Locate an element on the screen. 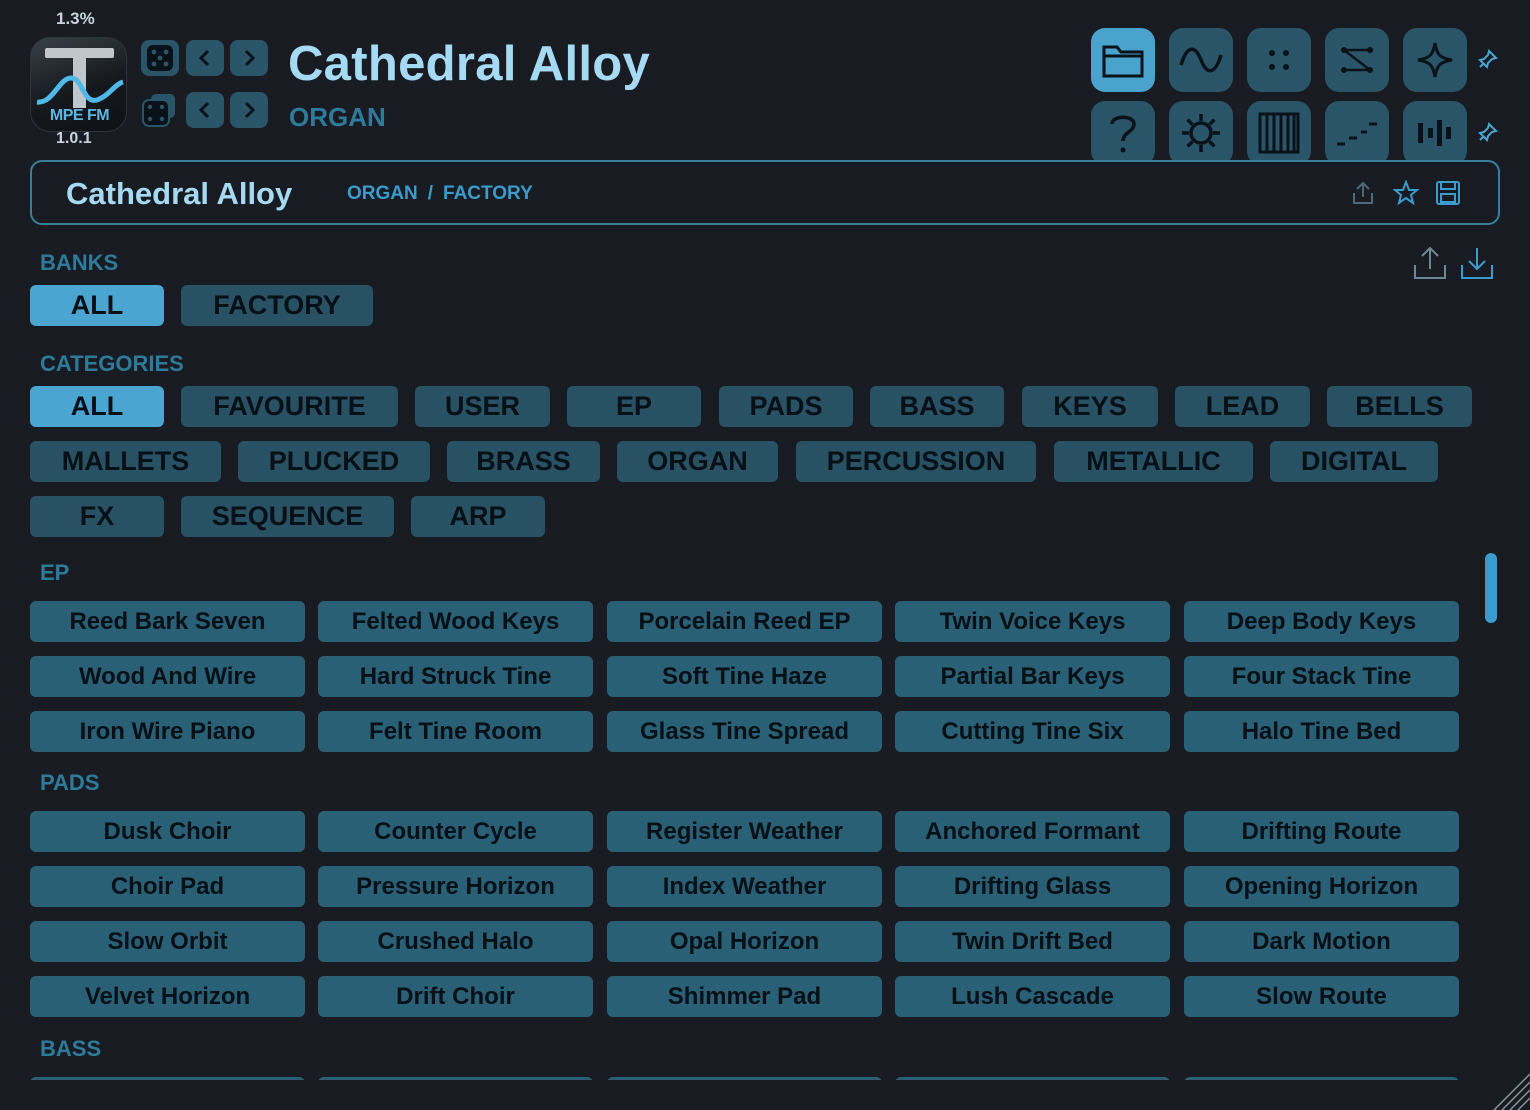  category-chip-percussion: PERCUSSION is located at coordinates (916, 461).